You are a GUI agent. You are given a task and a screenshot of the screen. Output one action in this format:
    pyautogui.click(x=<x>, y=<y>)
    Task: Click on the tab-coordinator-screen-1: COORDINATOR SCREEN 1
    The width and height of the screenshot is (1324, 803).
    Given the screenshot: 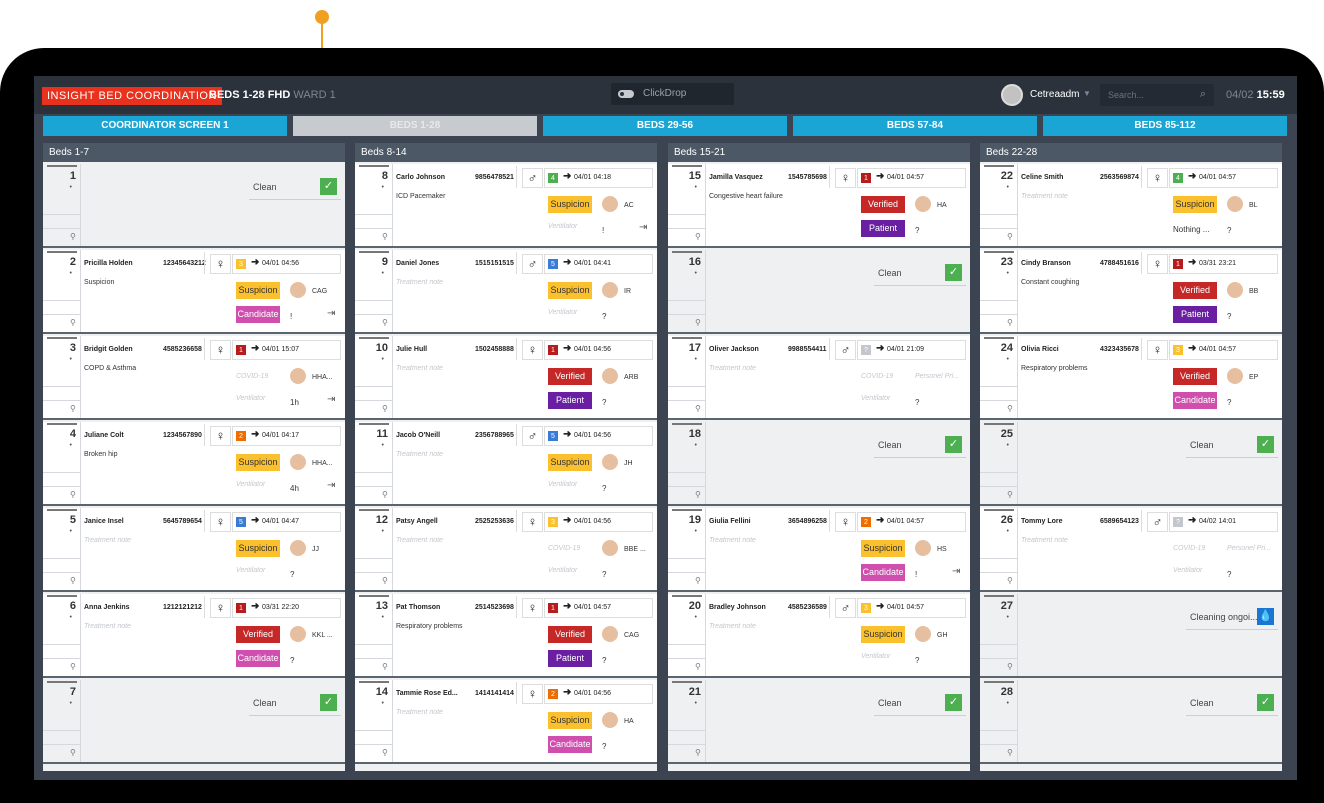 What is the action you would take?
    pyautogui.click(x=165, y=126)
    